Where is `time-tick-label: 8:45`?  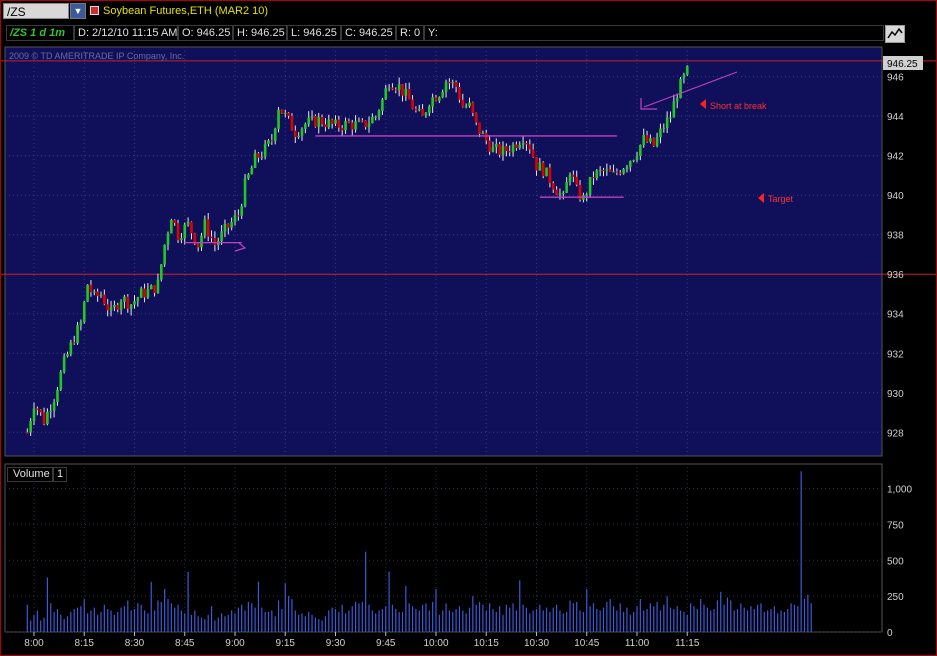
time-tick-label: 8:45 is located at coordinates (185, 643).